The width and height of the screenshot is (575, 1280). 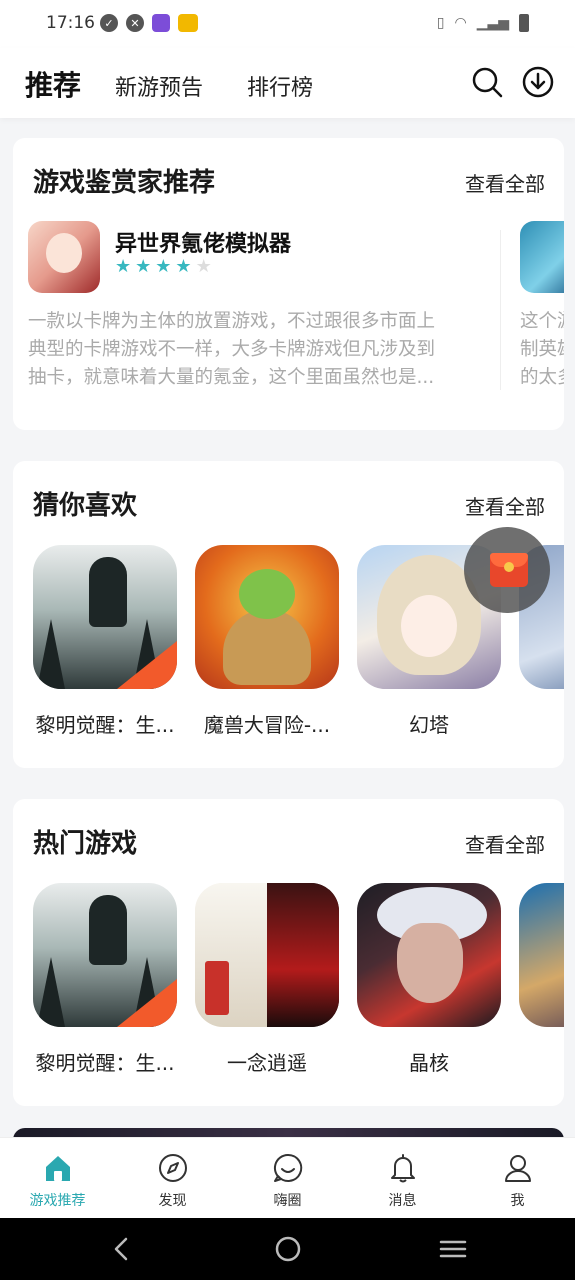 What do you see at coordinates (288, 1167) in the screenshot?
I see `chat-bubble-icon` at bounding box center [288, 1167].